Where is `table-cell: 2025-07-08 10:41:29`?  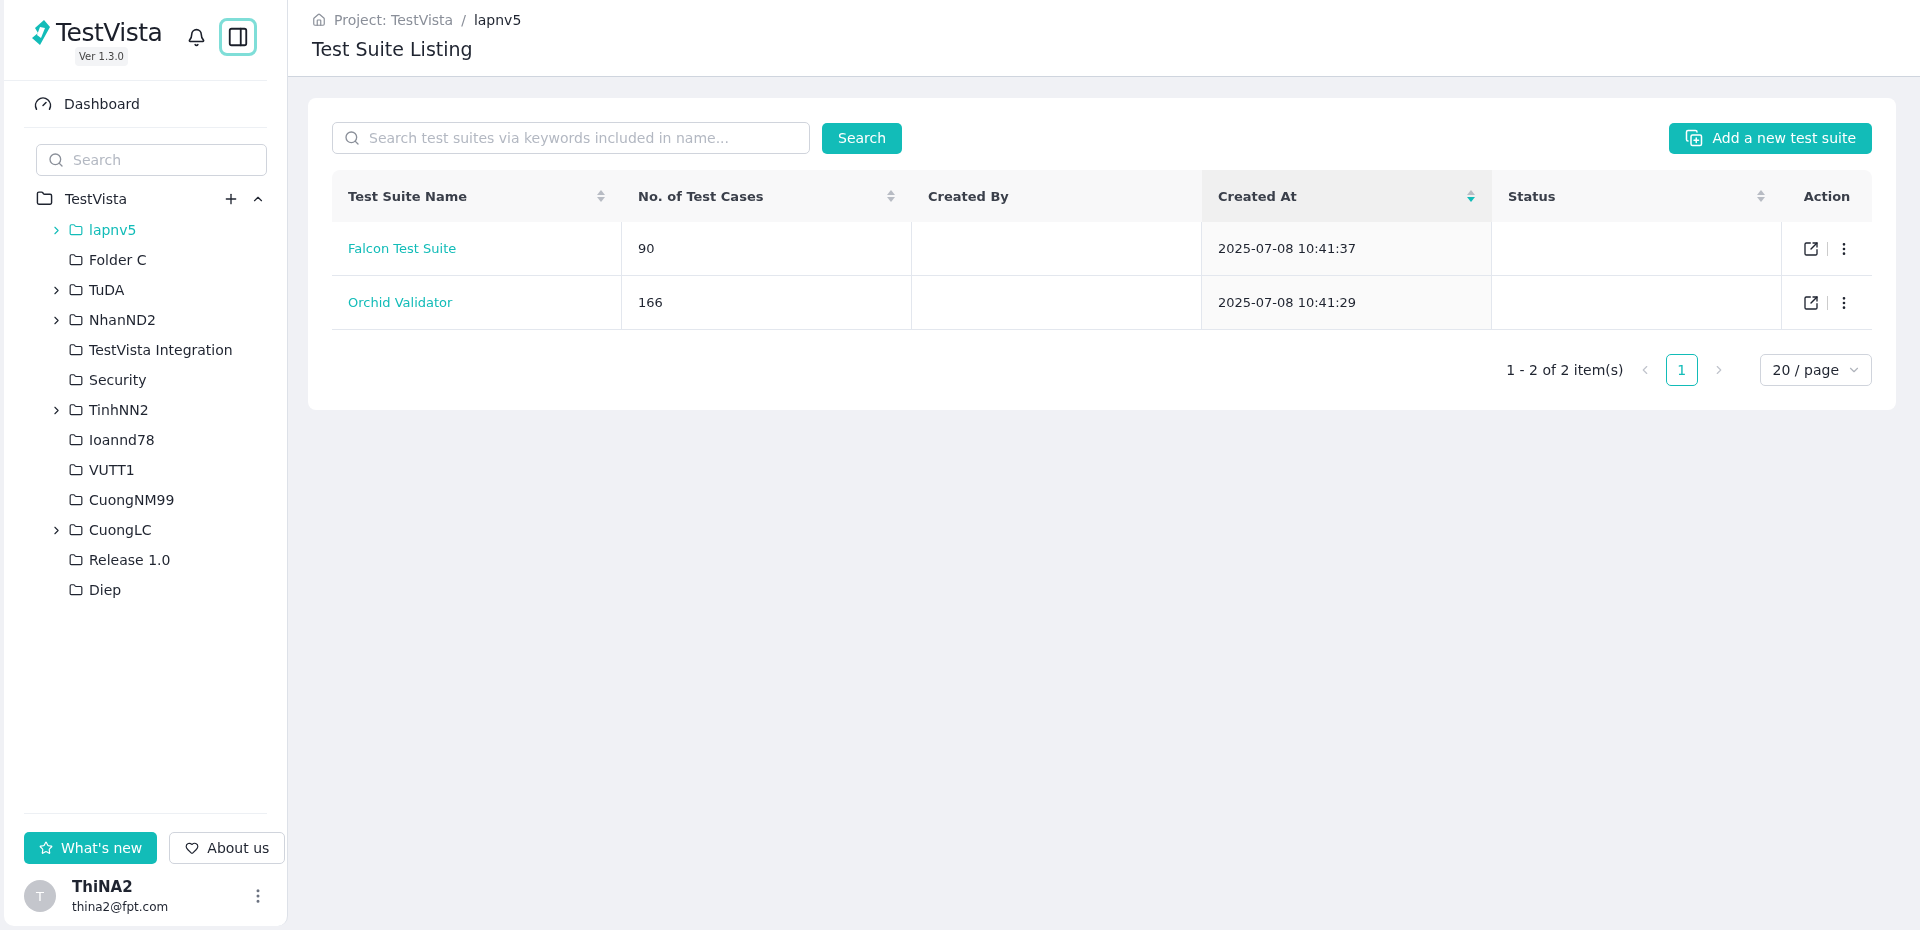 table-cell: 2025-07-08 10:41:29 is located at coordinates (1347, 303).